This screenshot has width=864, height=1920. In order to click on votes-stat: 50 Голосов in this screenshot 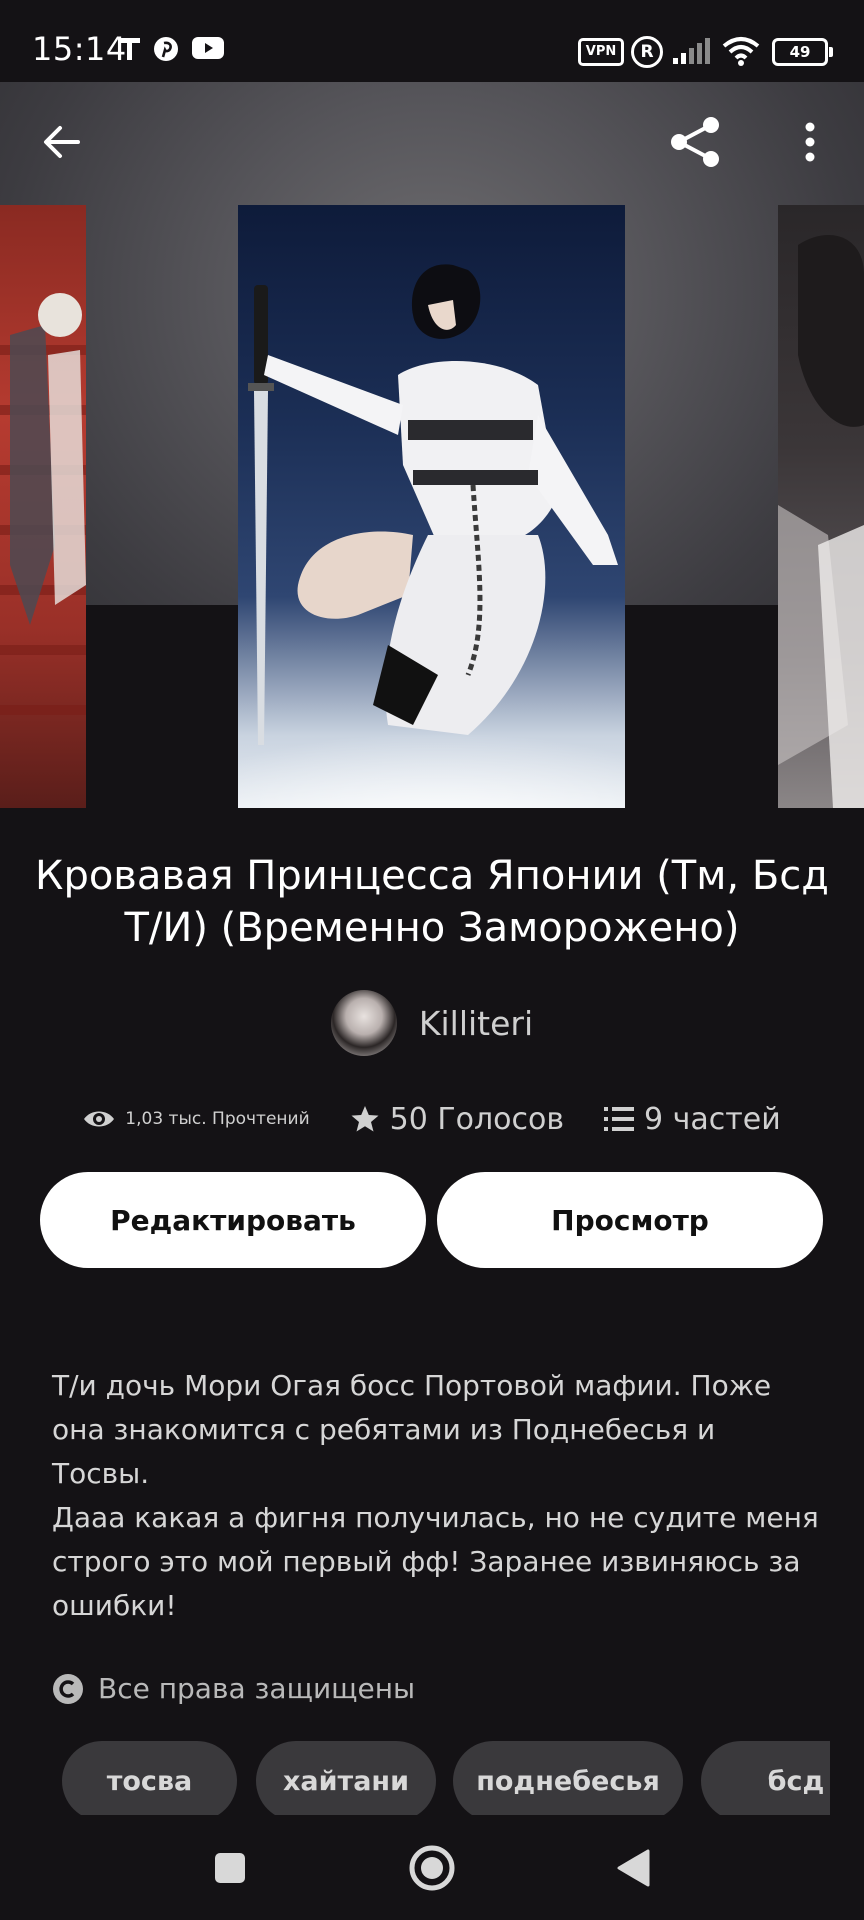, I will do `click(457, 1119)`.